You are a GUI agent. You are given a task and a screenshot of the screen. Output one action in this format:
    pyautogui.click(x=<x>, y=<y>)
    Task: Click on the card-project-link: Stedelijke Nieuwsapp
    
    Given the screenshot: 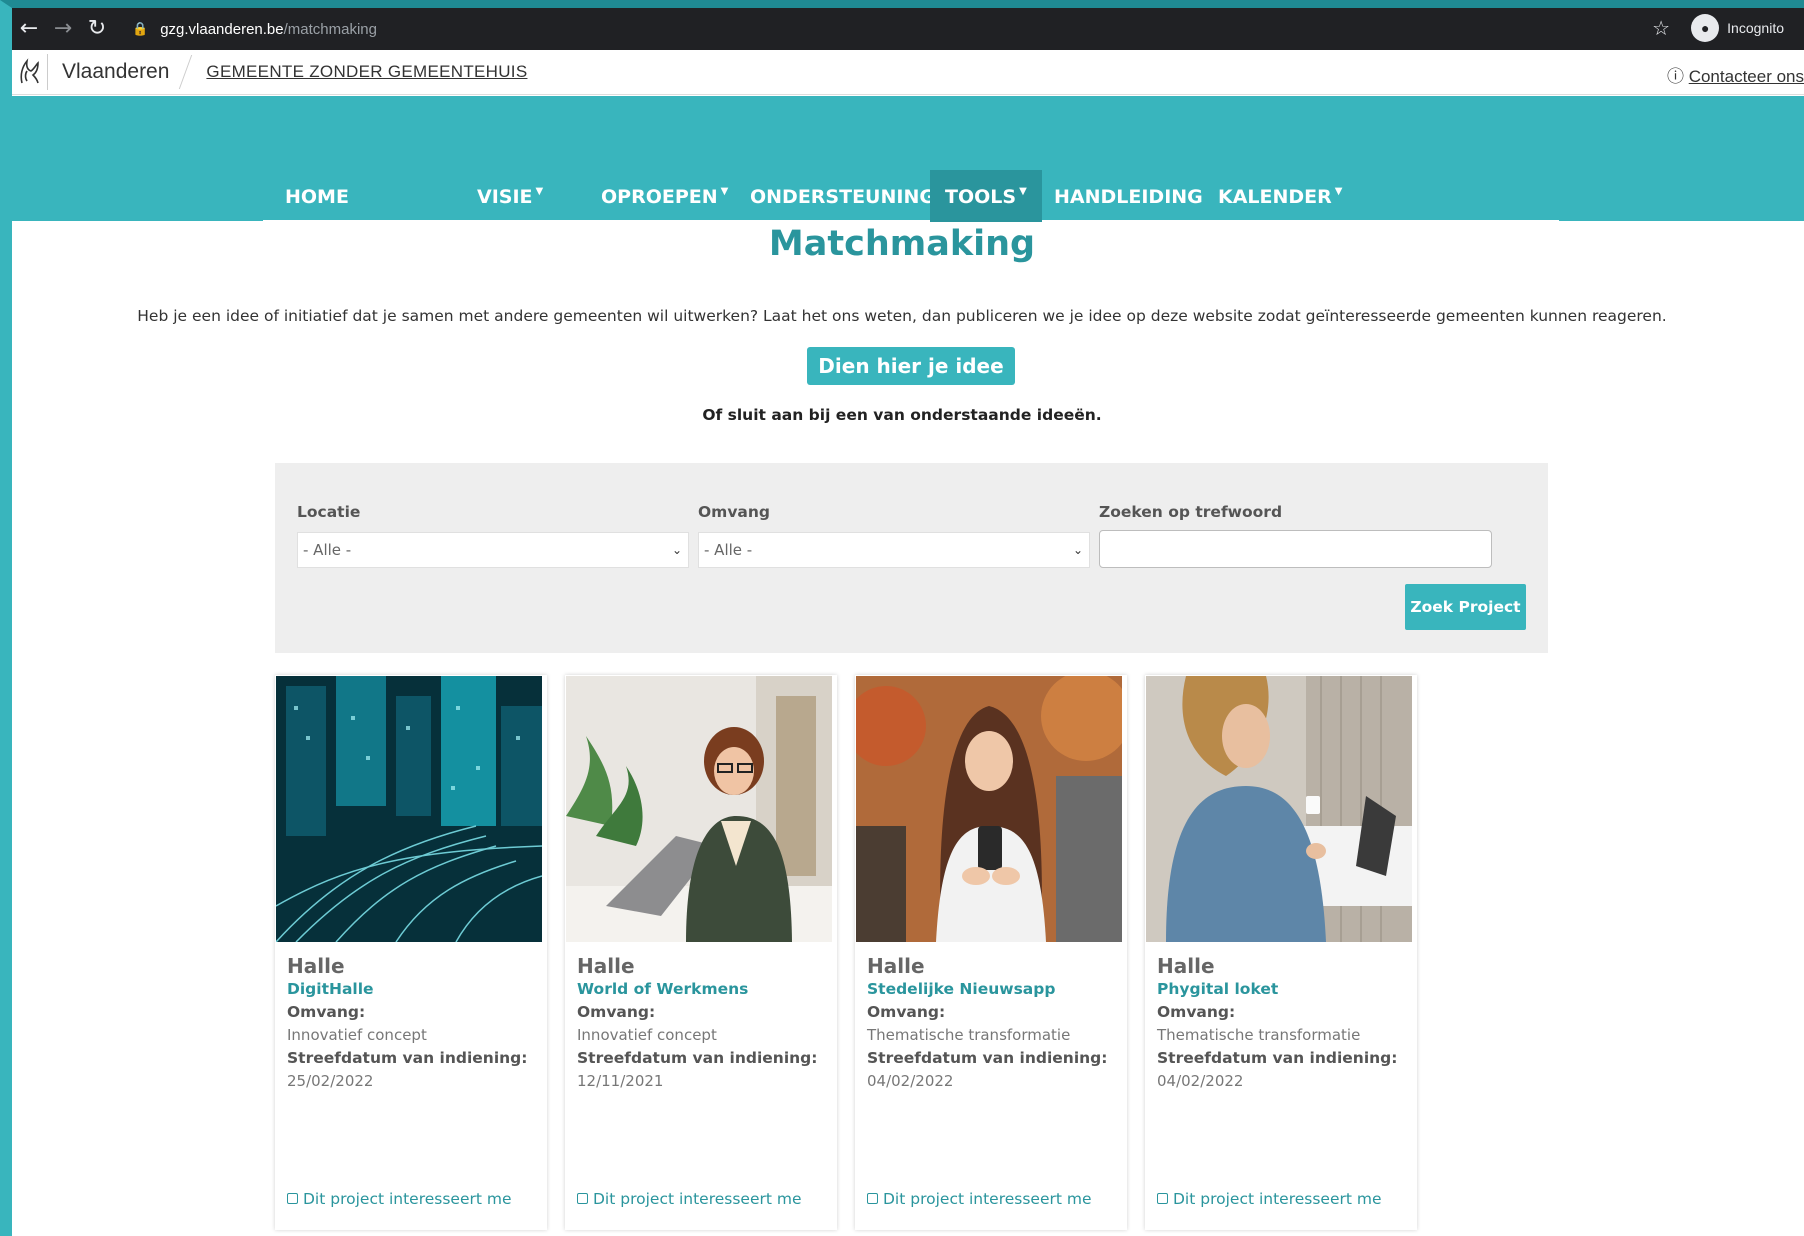 What is the action you would take?
    pyautogui.click(x=992, y=989)
    